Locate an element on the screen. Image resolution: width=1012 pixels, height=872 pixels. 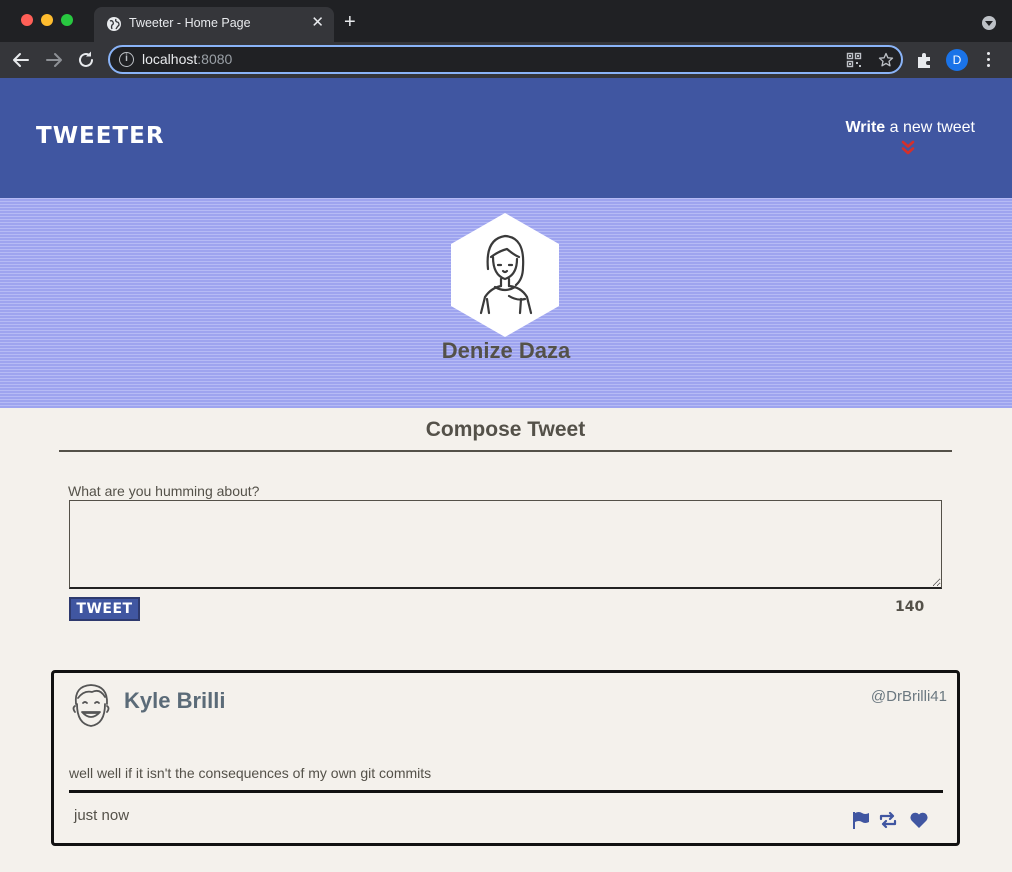
tweet-author-handle: @DrBrilli41 is located at coordinates (908, 696).